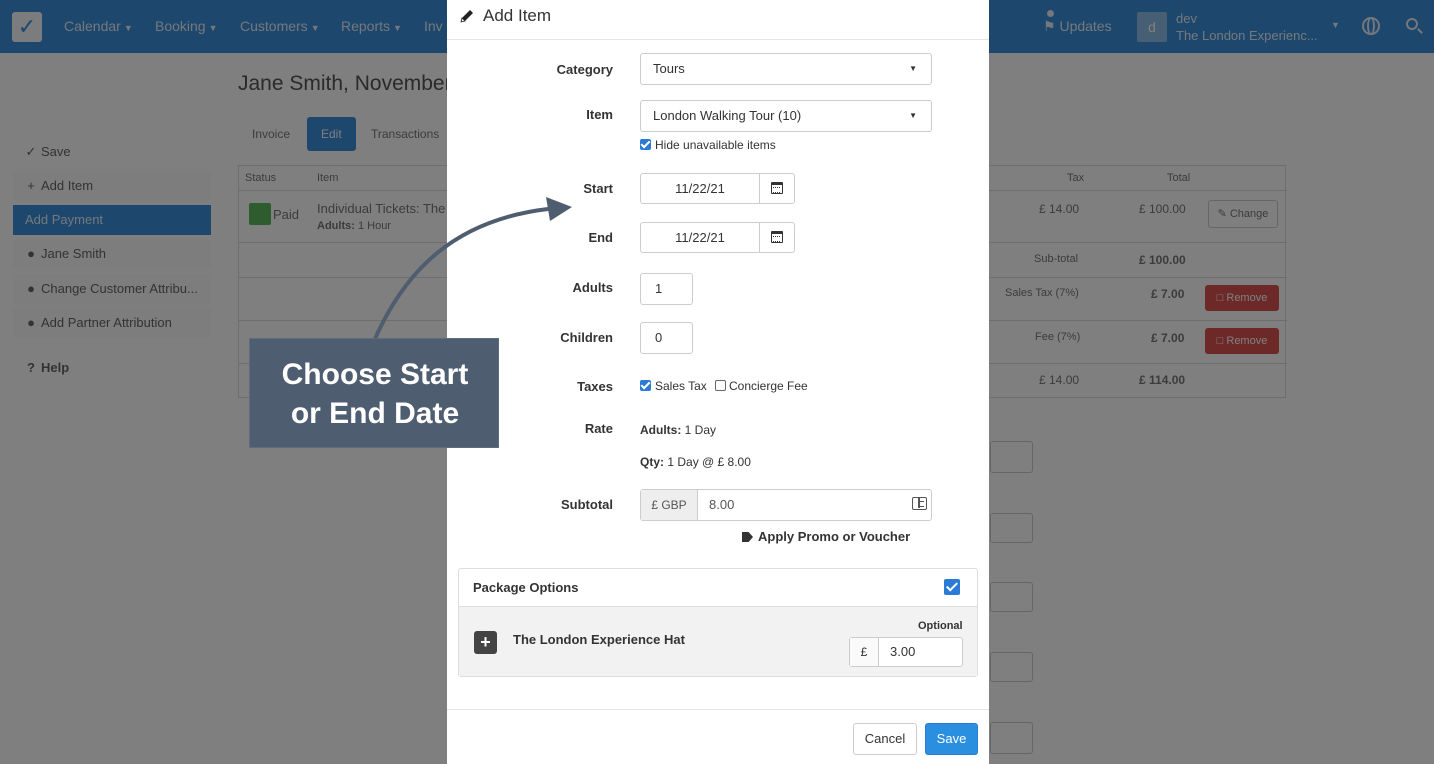 This screenshot has width=1434, height=764. Describe the element at coordinates (669, 505) in the screenshot. I see `currency-addon: £ GBP` at that location.